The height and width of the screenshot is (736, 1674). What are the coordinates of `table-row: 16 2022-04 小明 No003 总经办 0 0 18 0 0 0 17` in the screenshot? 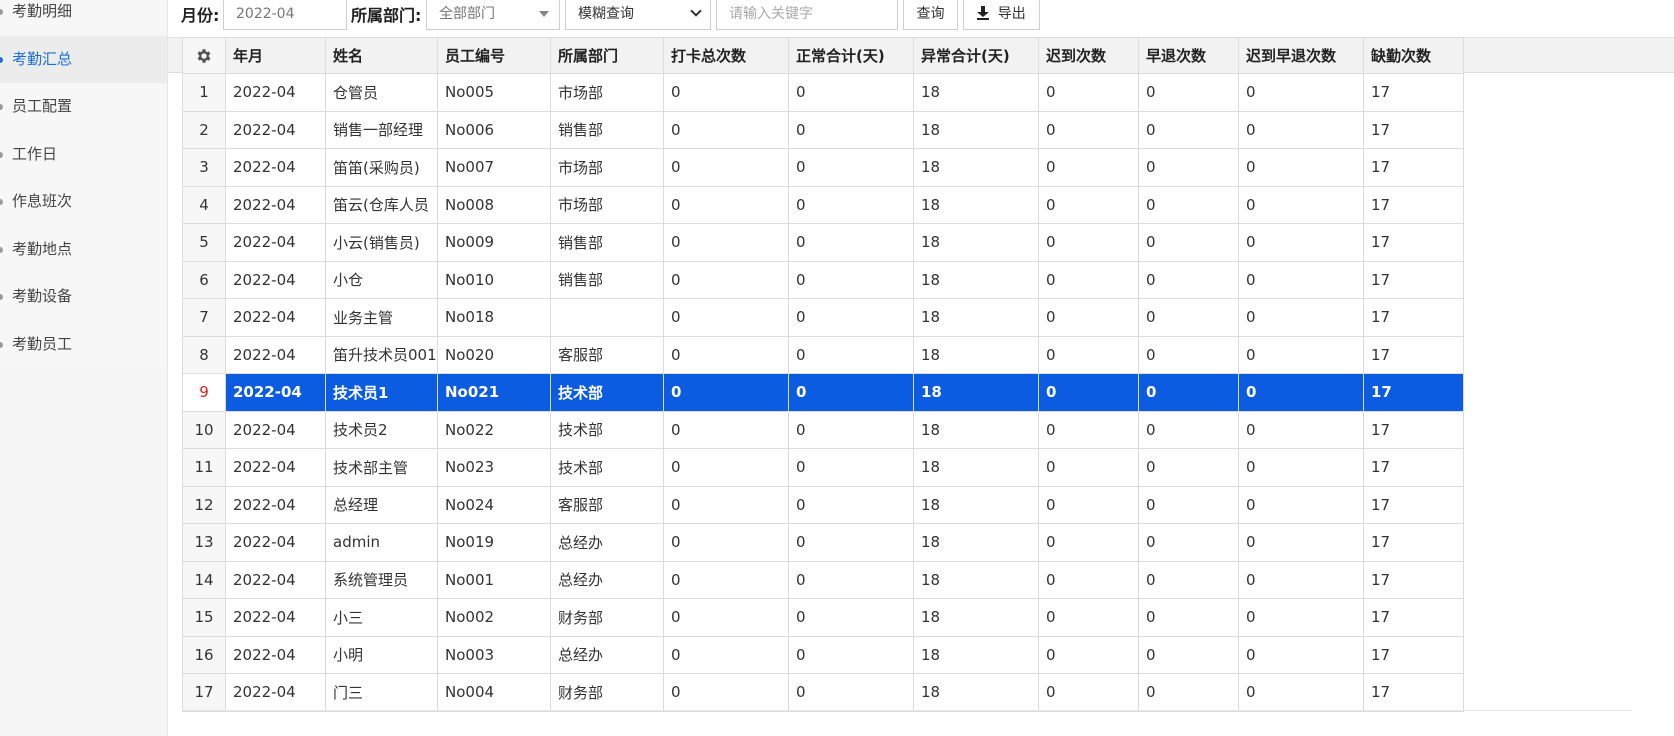 It's located at (823, 654).